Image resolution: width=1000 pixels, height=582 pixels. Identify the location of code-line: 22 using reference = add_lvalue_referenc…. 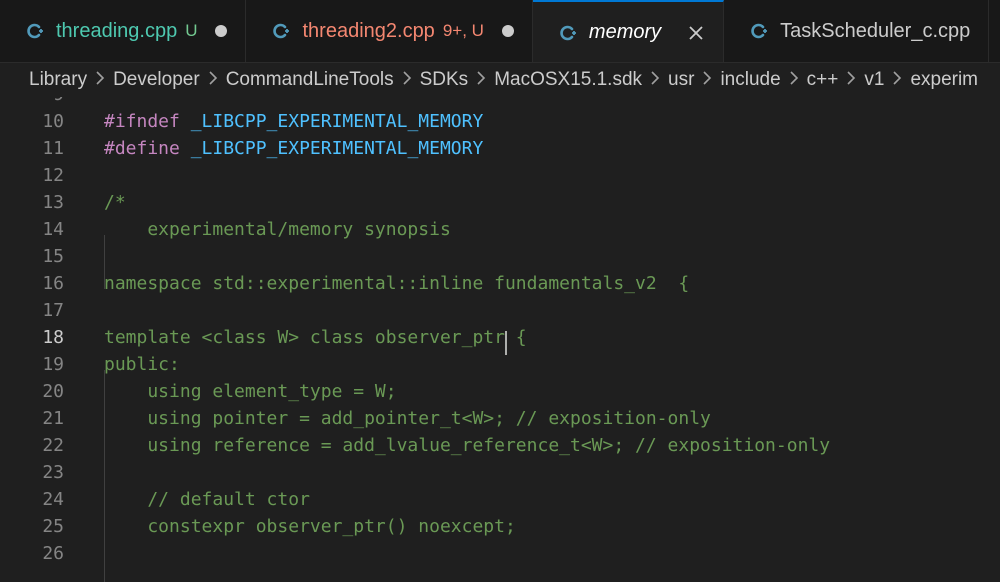
(500, 445).